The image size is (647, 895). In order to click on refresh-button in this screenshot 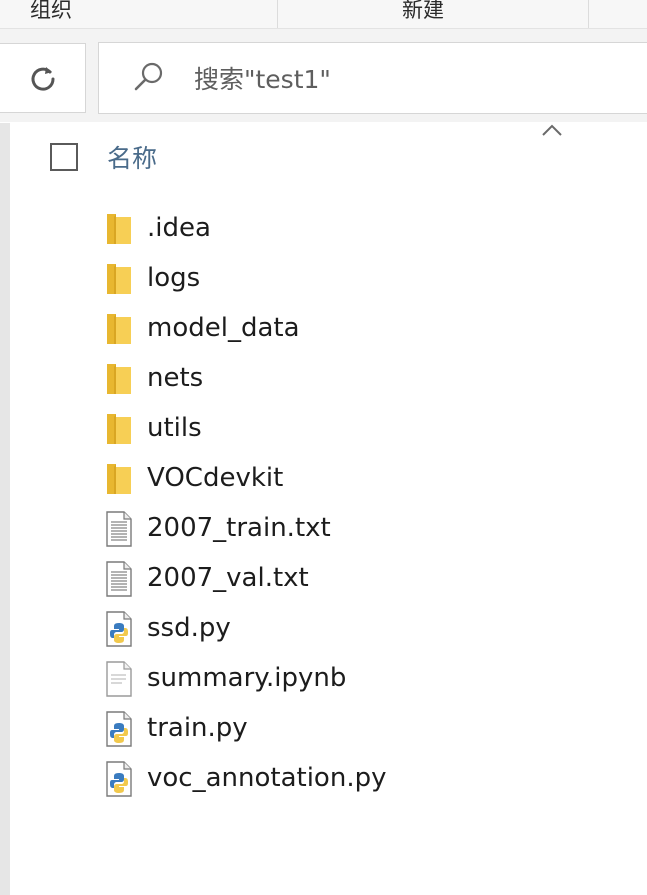, I will do `click(43, 78)`.